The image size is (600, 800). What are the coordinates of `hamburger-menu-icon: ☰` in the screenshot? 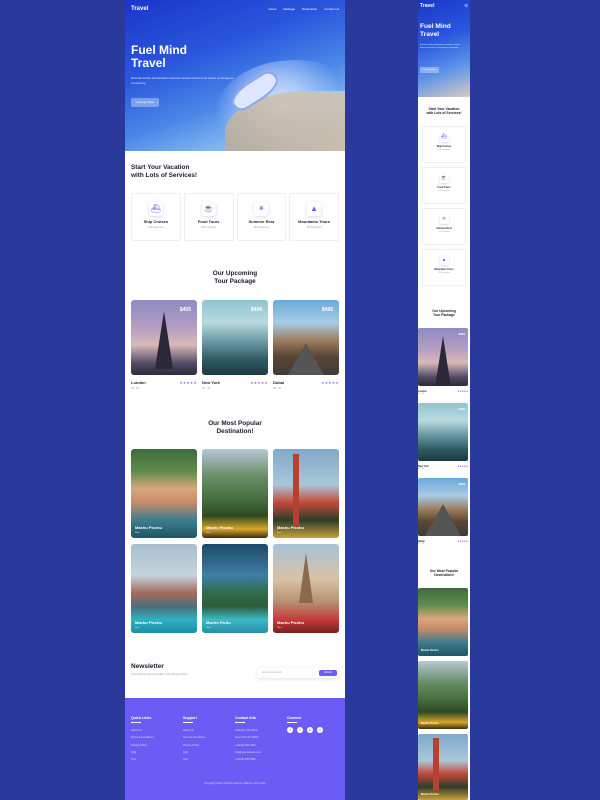 It's located at (466, 5).